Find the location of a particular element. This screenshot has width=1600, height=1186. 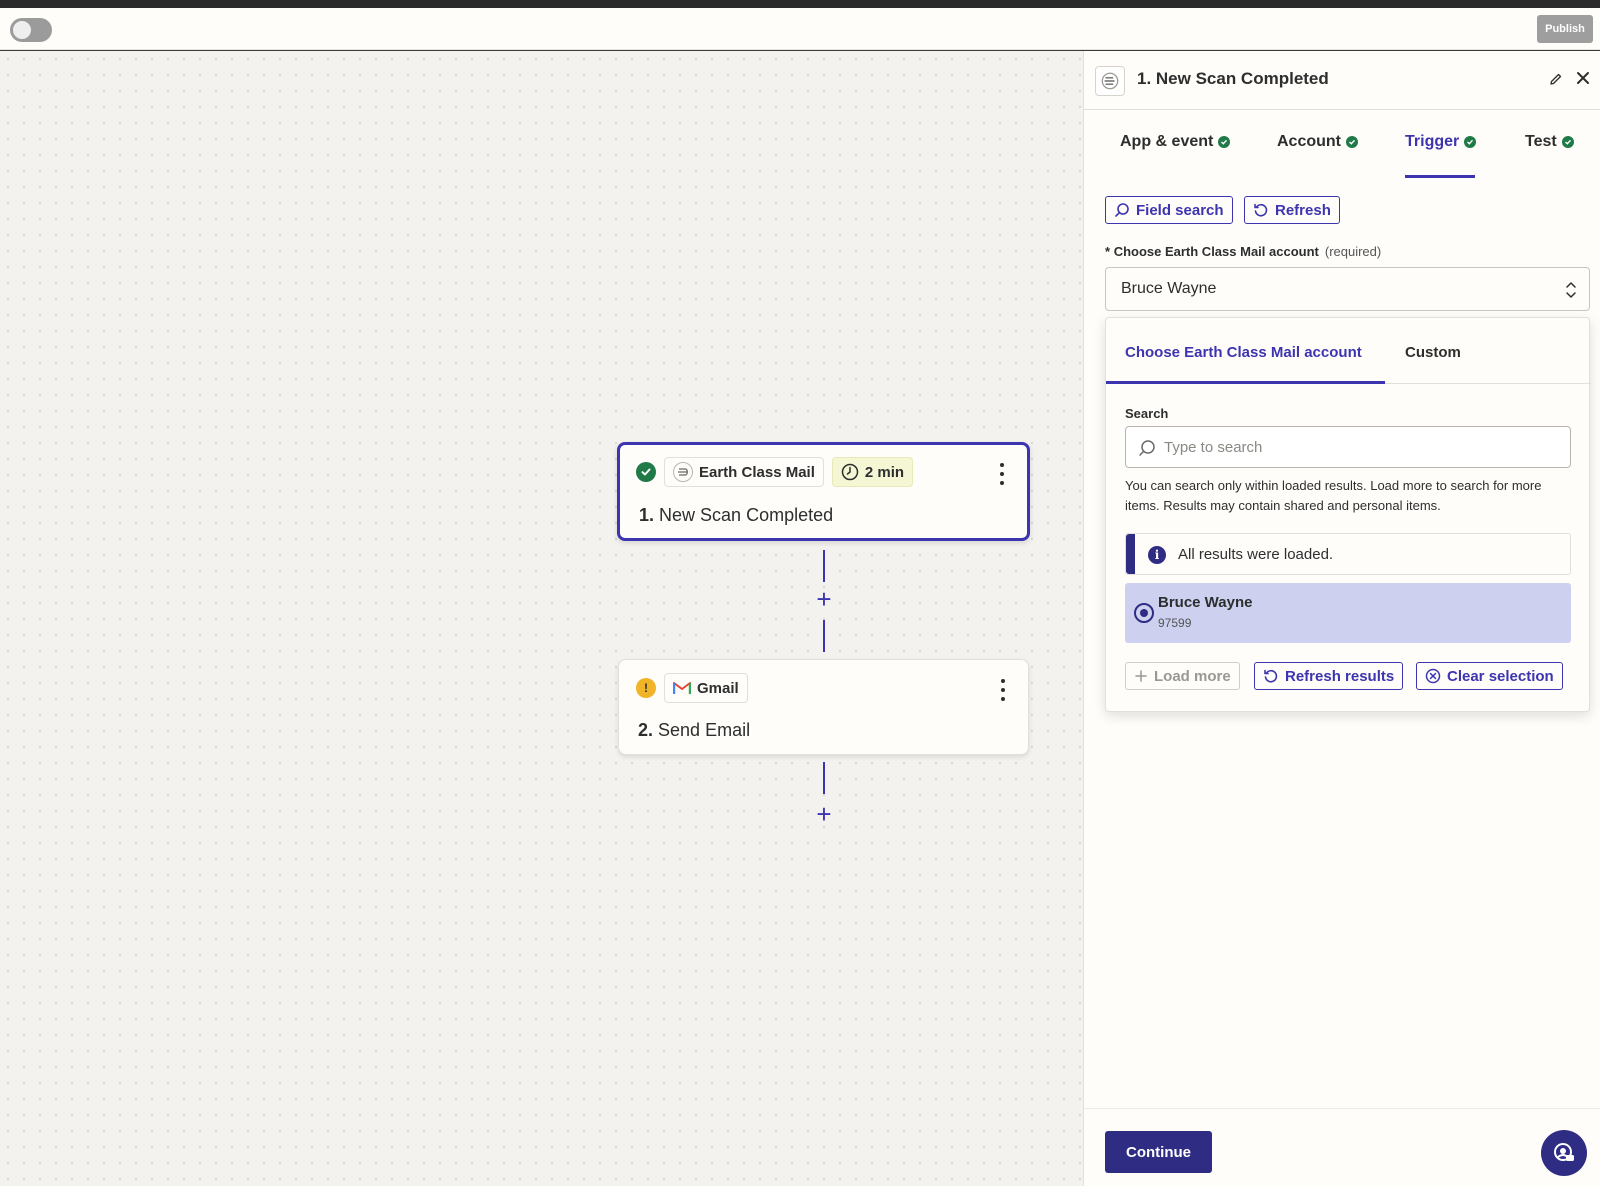

chevron-up-down-icon is located at coordinates (1571, 290).